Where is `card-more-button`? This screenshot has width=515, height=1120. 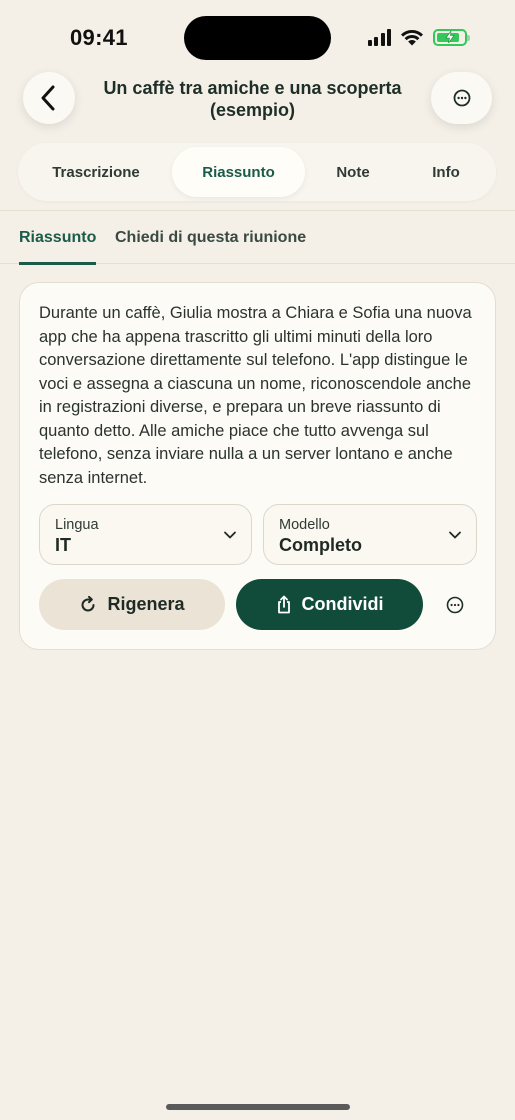 card-more-button is located at coordinates (455, 605).